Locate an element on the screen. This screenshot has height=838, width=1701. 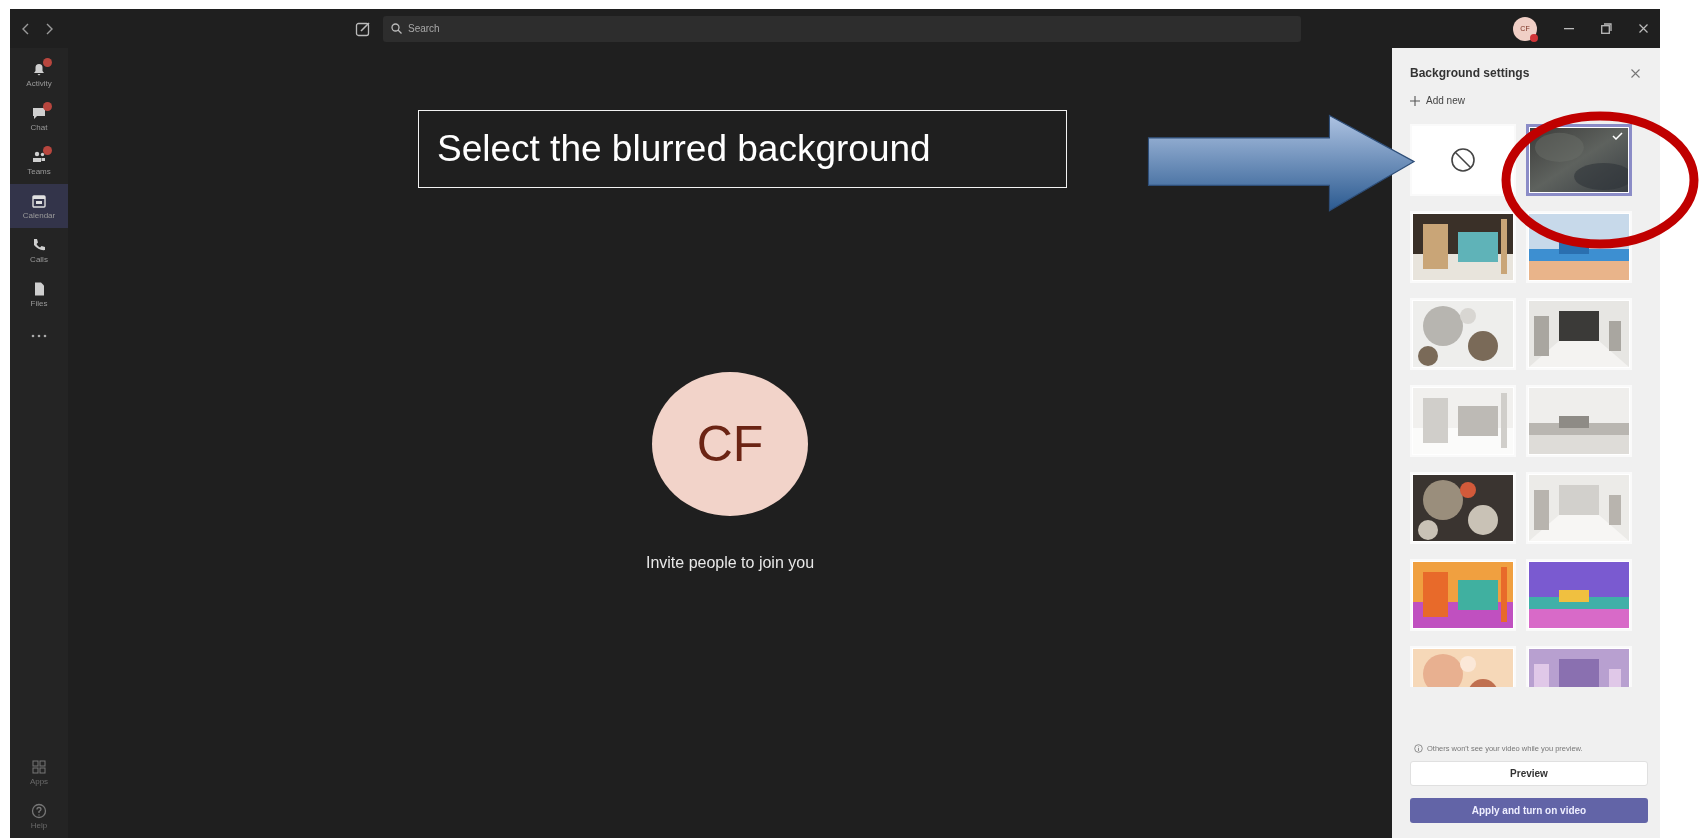
forward-icon is located at coordinates (49, 28).